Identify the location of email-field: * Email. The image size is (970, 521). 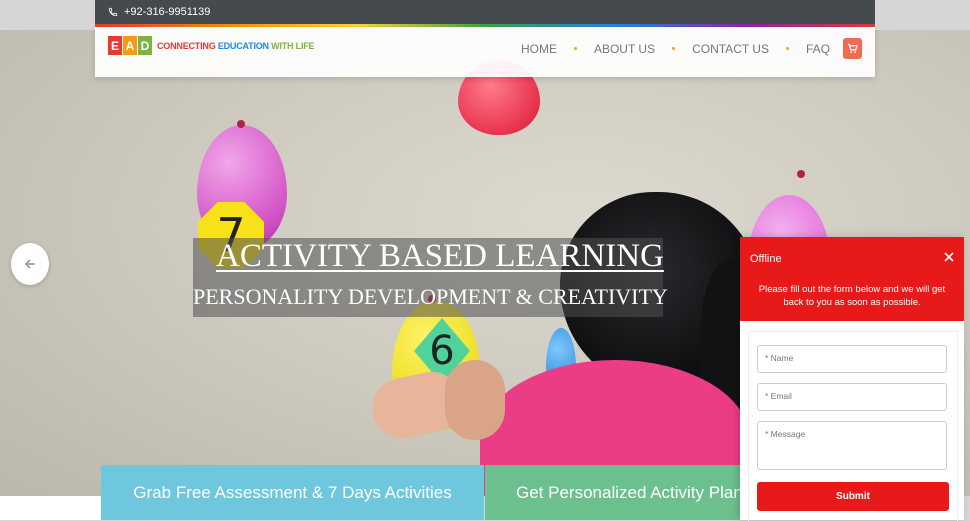
(852, 397).